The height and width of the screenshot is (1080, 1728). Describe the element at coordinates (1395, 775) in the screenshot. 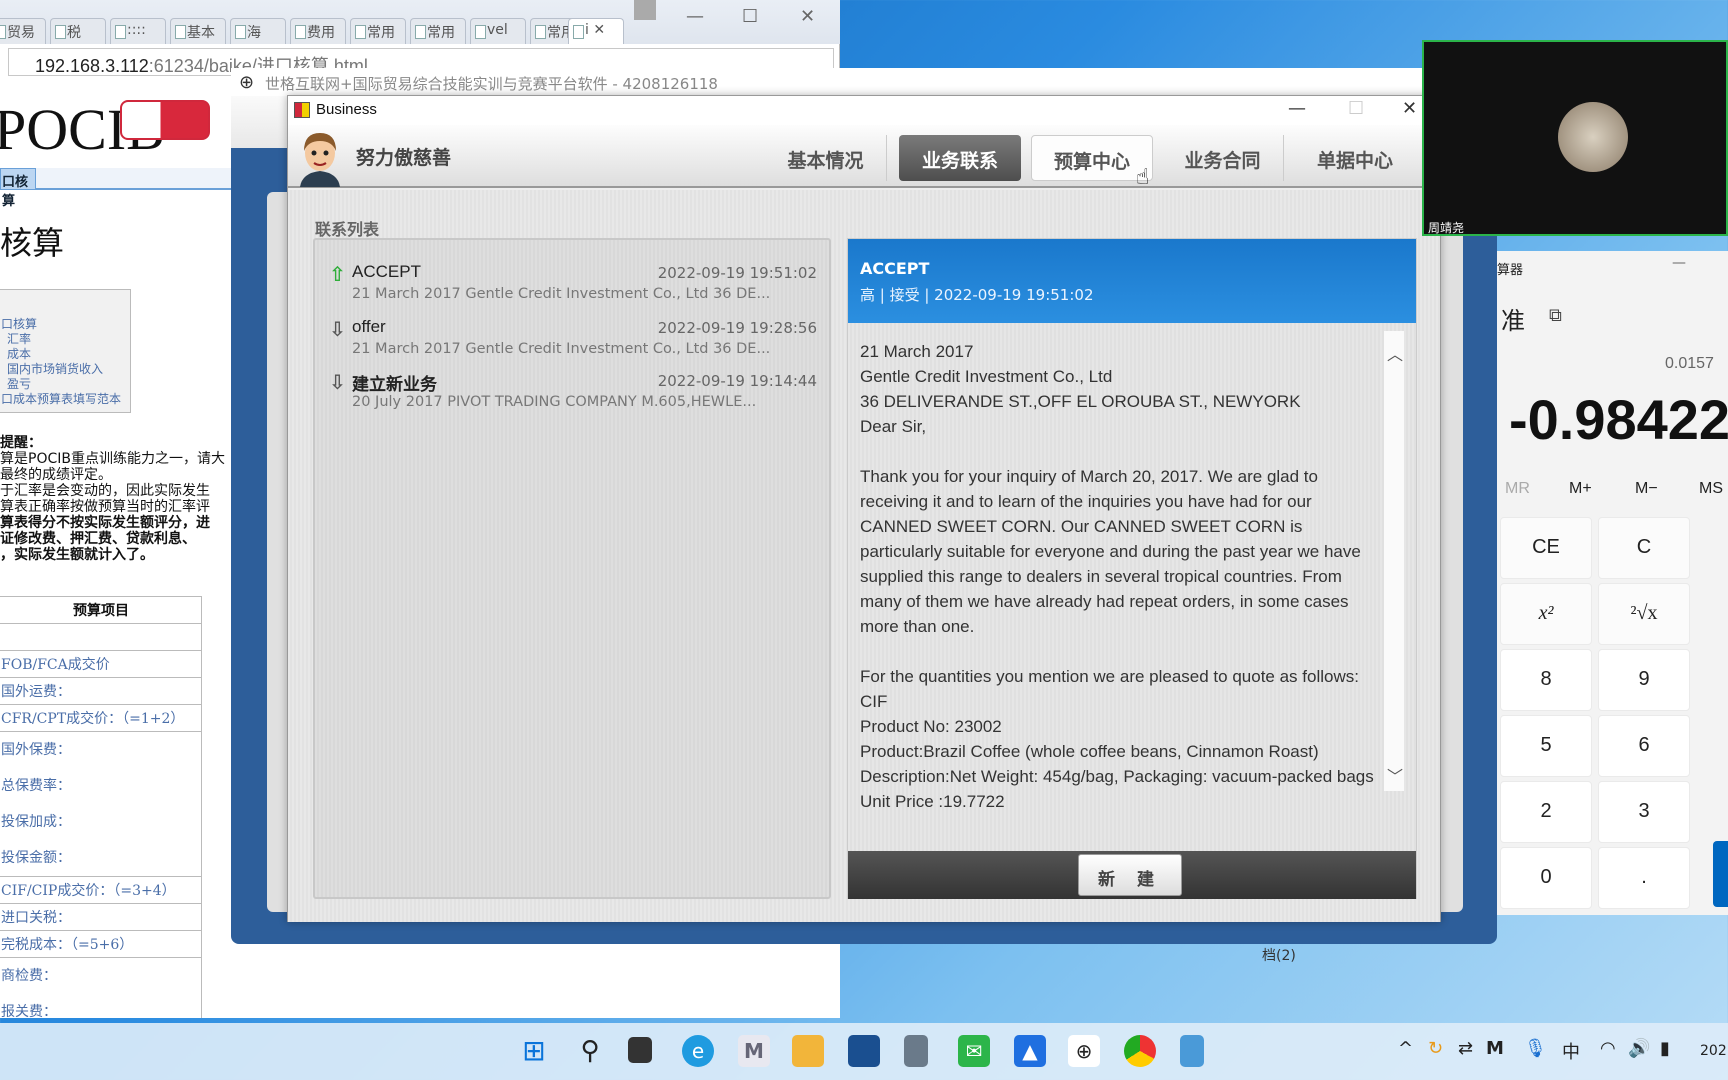

I see `scroll-down-icon: ﹀` at that location.